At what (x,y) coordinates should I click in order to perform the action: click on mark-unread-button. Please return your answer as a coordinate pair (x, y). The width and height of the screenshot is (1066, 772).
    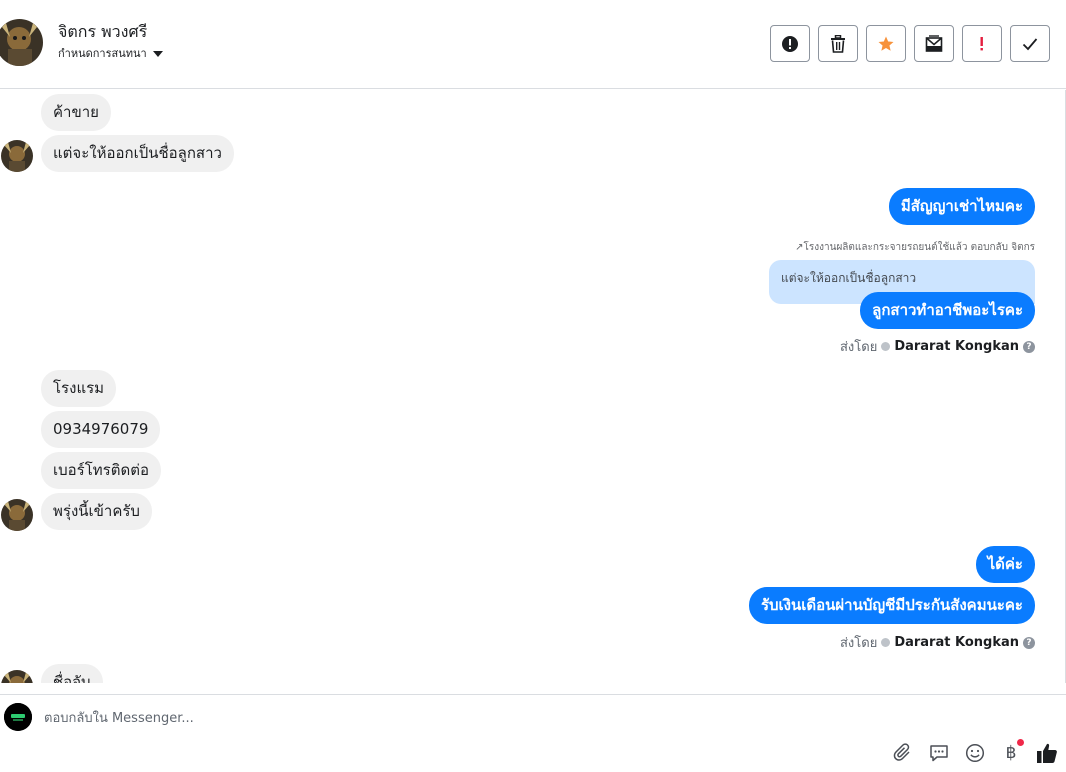
    Looking at the image, I should click on (934, 43).